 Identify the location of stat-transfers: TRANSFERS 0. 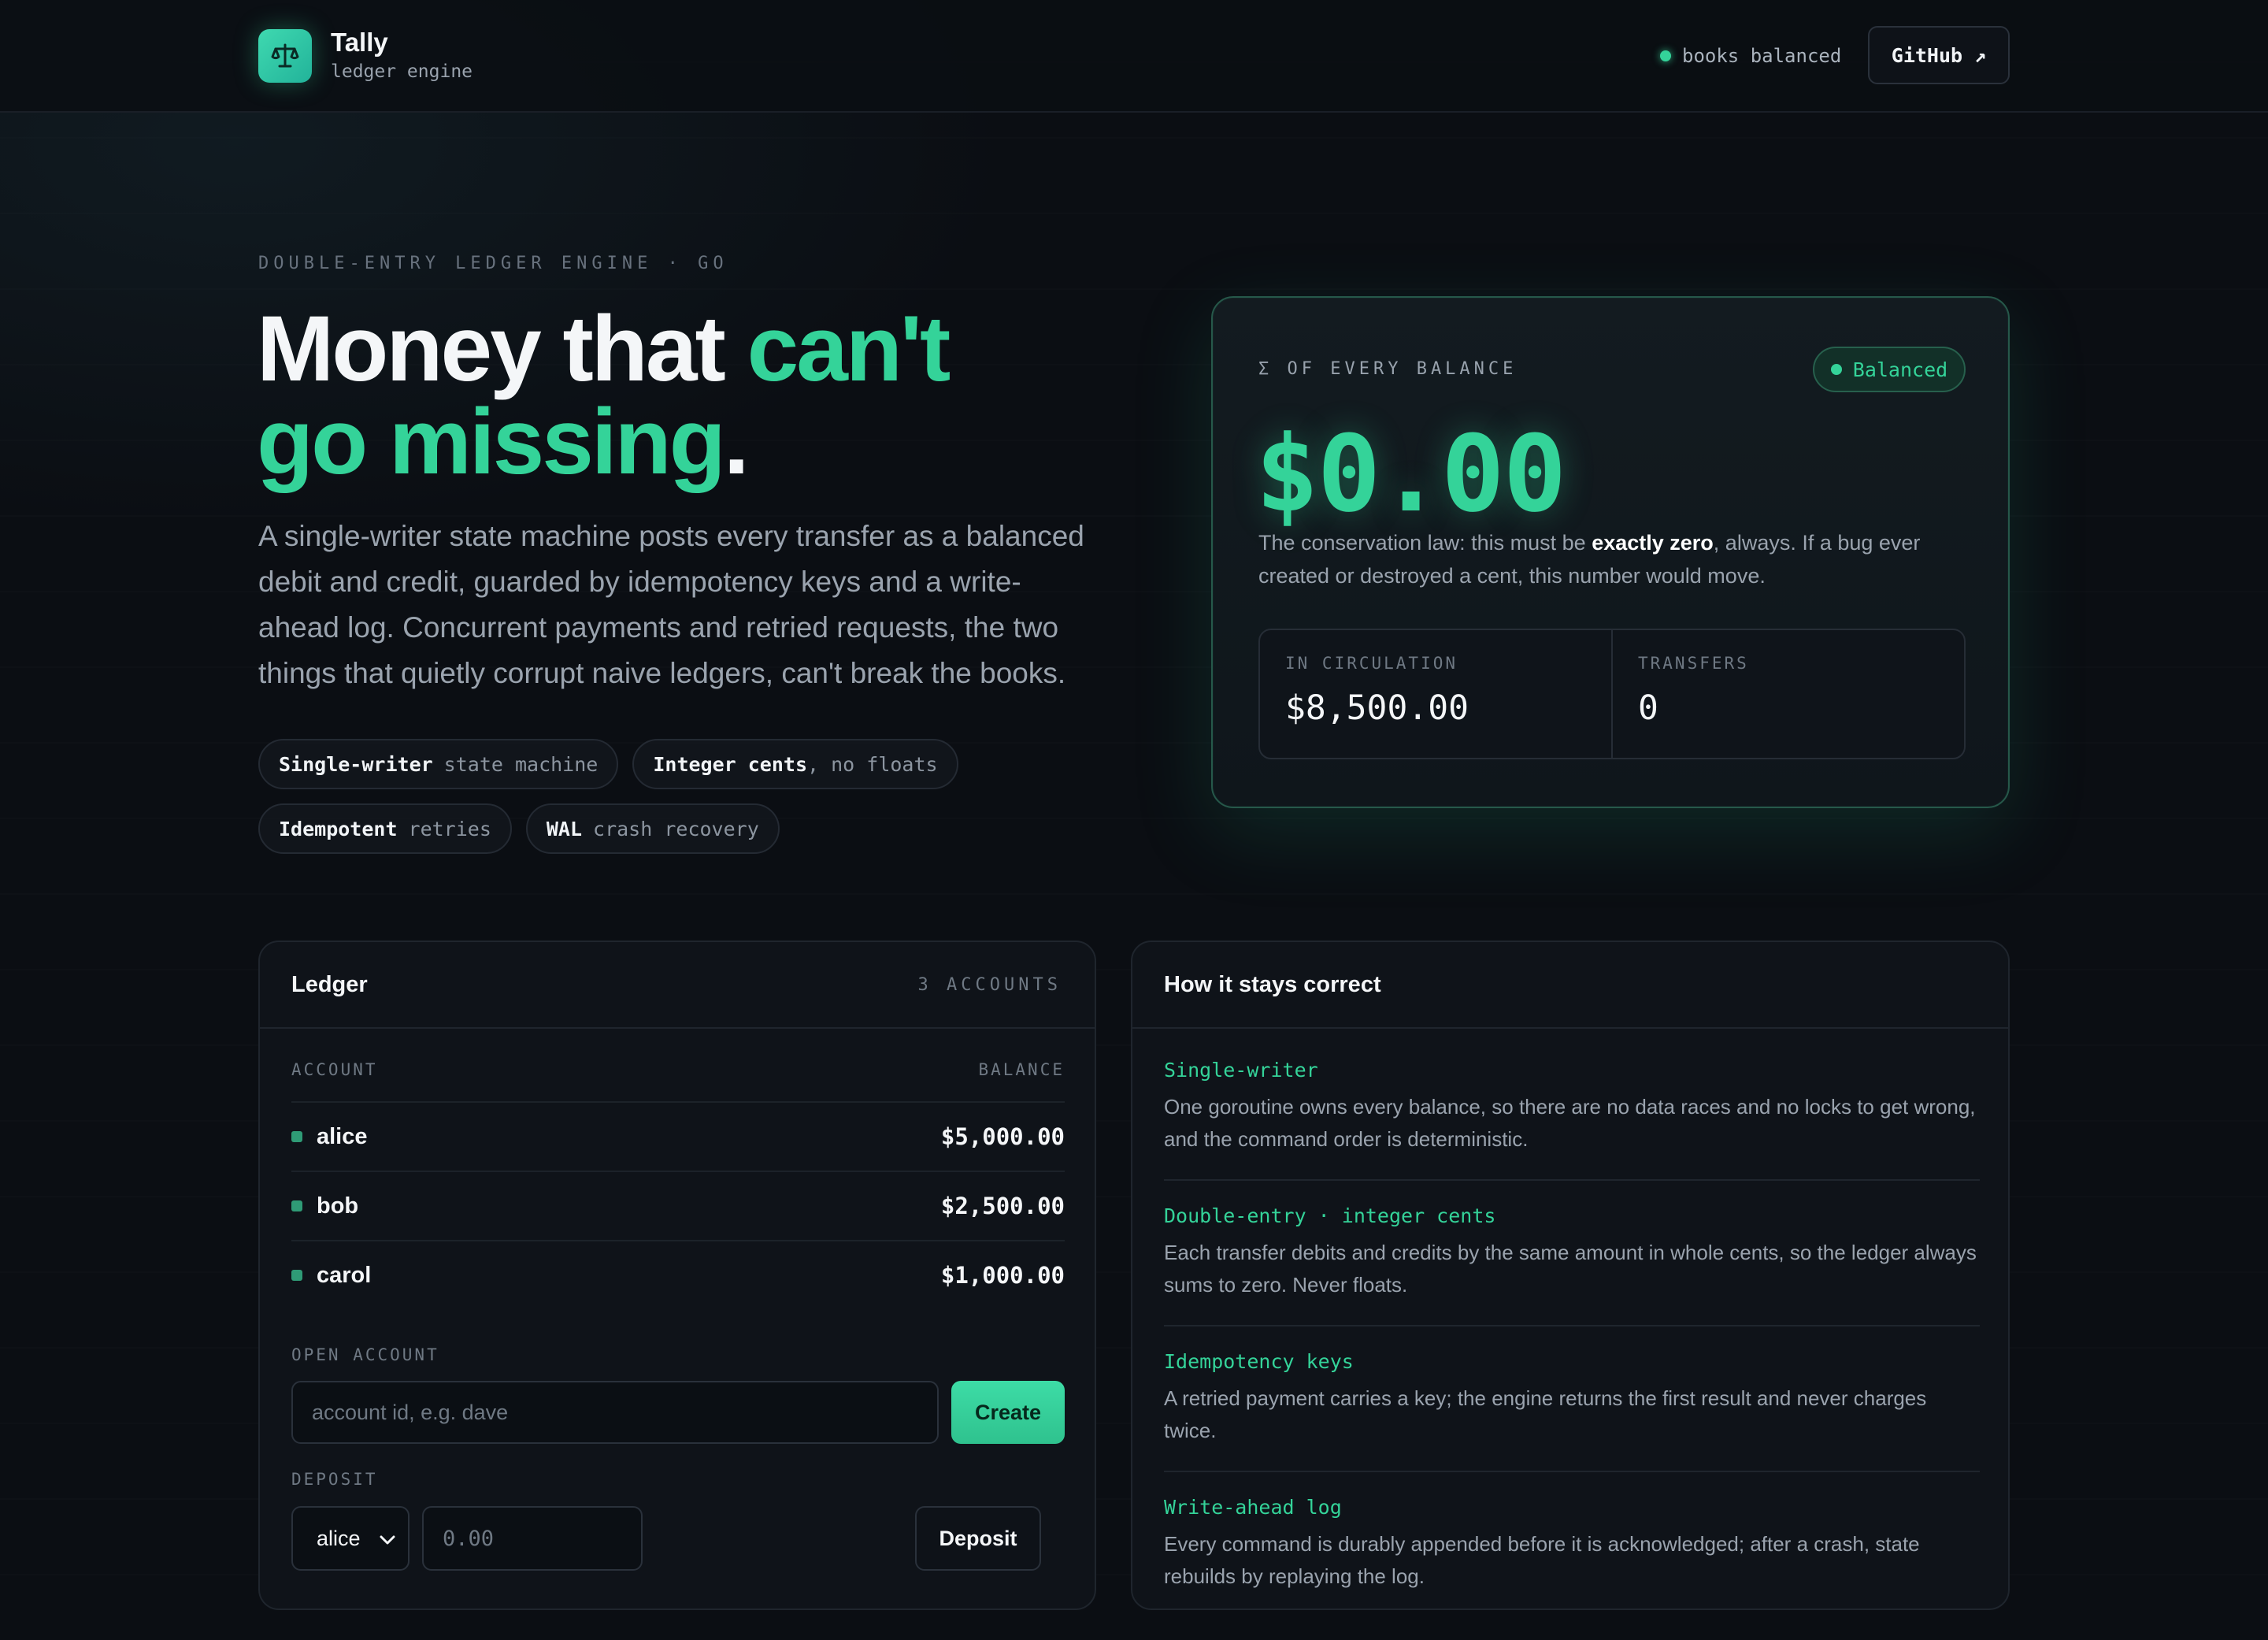
(1787, 694).